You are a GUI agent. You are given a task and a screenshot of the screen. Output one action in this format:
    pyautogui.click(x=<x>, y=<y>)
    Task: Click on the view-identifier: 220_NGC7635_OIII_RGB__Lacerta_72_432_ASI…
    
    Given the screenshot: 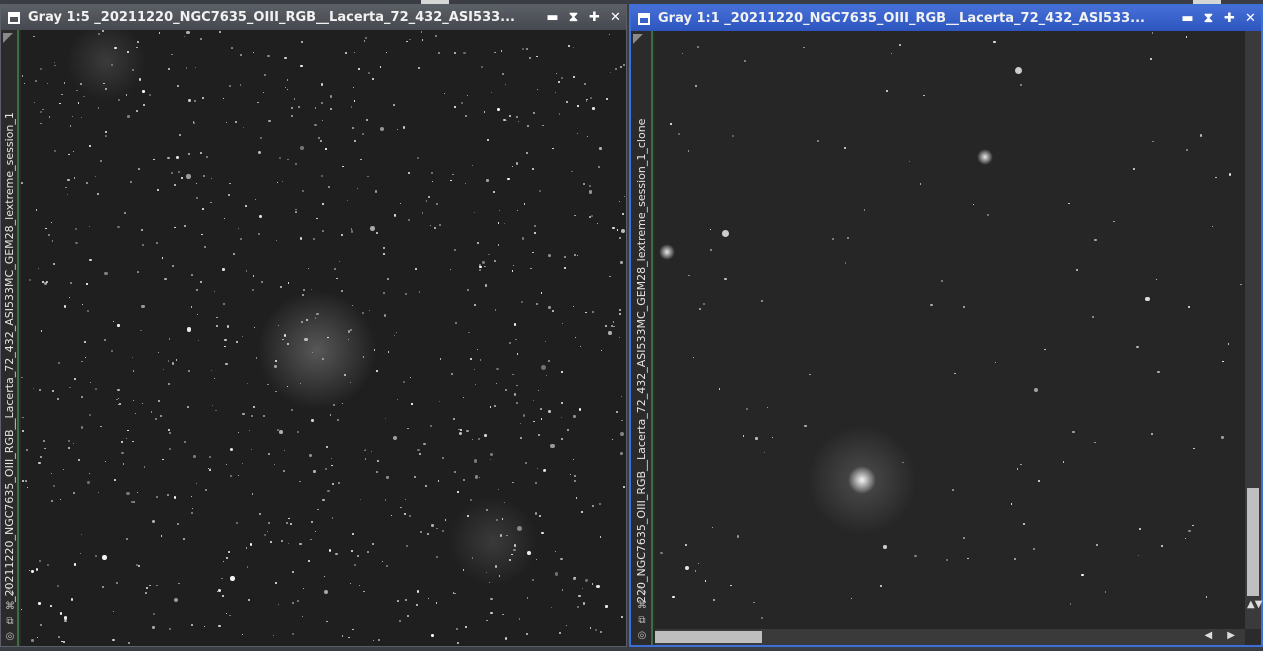 What is the action you would take?
    pyautogui.click(x=642, y=329)
    